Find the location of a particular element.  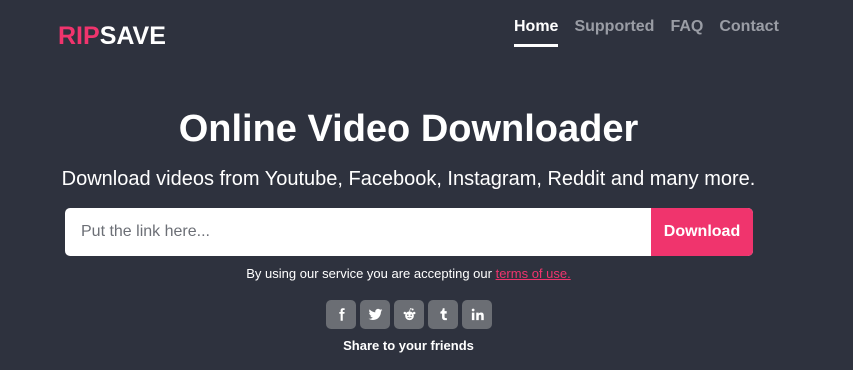

linkedin-icon is located at coordinates (477, 314).